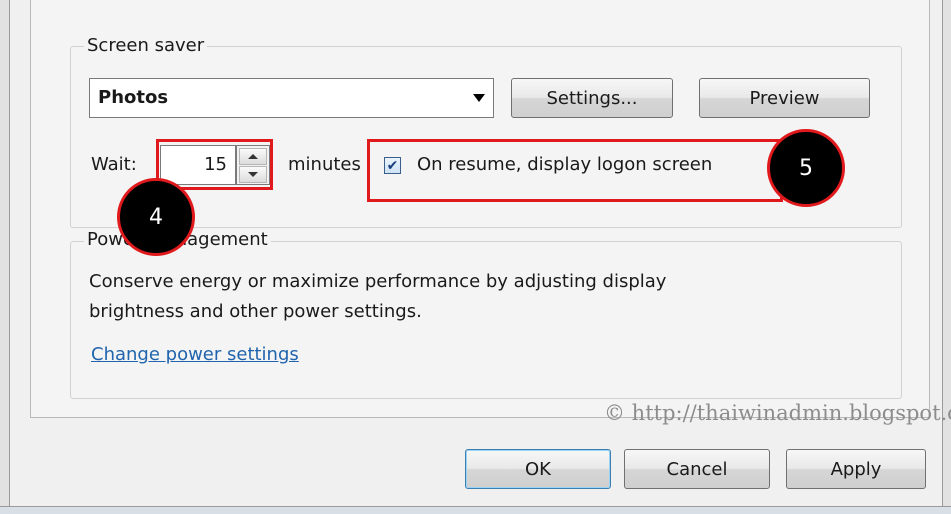  What do you see at coordinates (784, 98) in the screenshot?
I see `screen-saver-preview-button: Preview` at bounding box center [784, 98].